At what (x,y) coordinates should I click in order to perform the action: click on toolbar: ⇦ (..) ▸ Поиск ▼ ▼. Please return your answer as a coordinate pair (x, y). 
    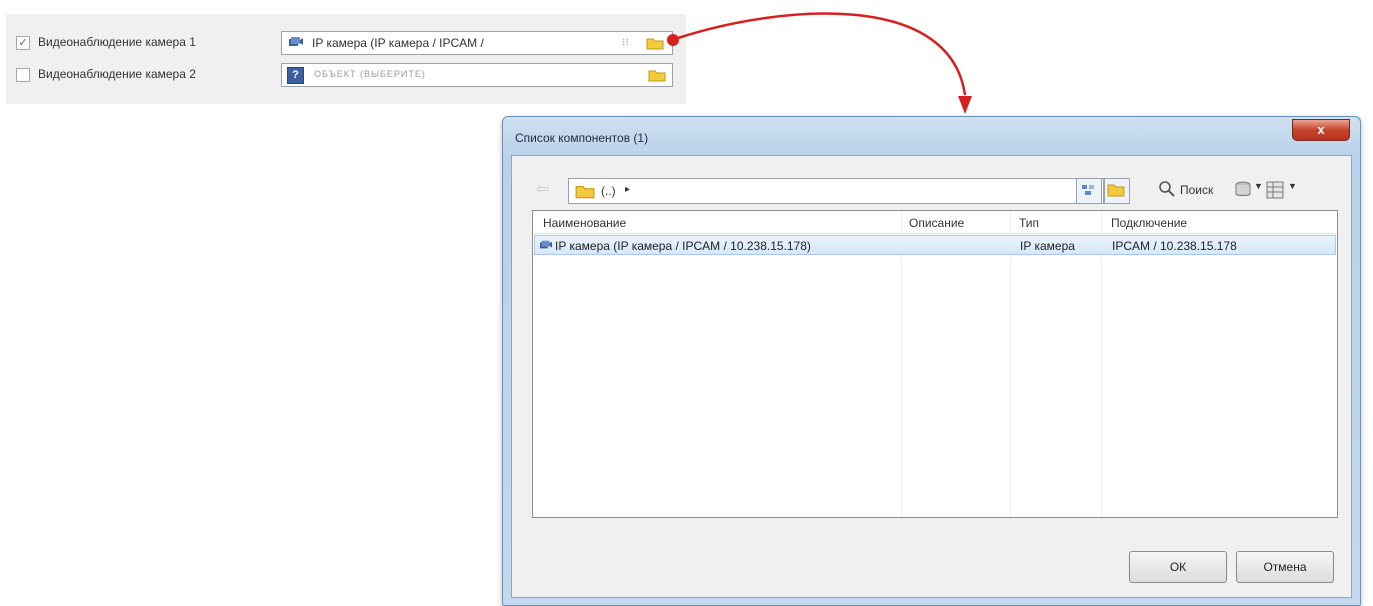
    Looking at the image, I should click on (932, 190).